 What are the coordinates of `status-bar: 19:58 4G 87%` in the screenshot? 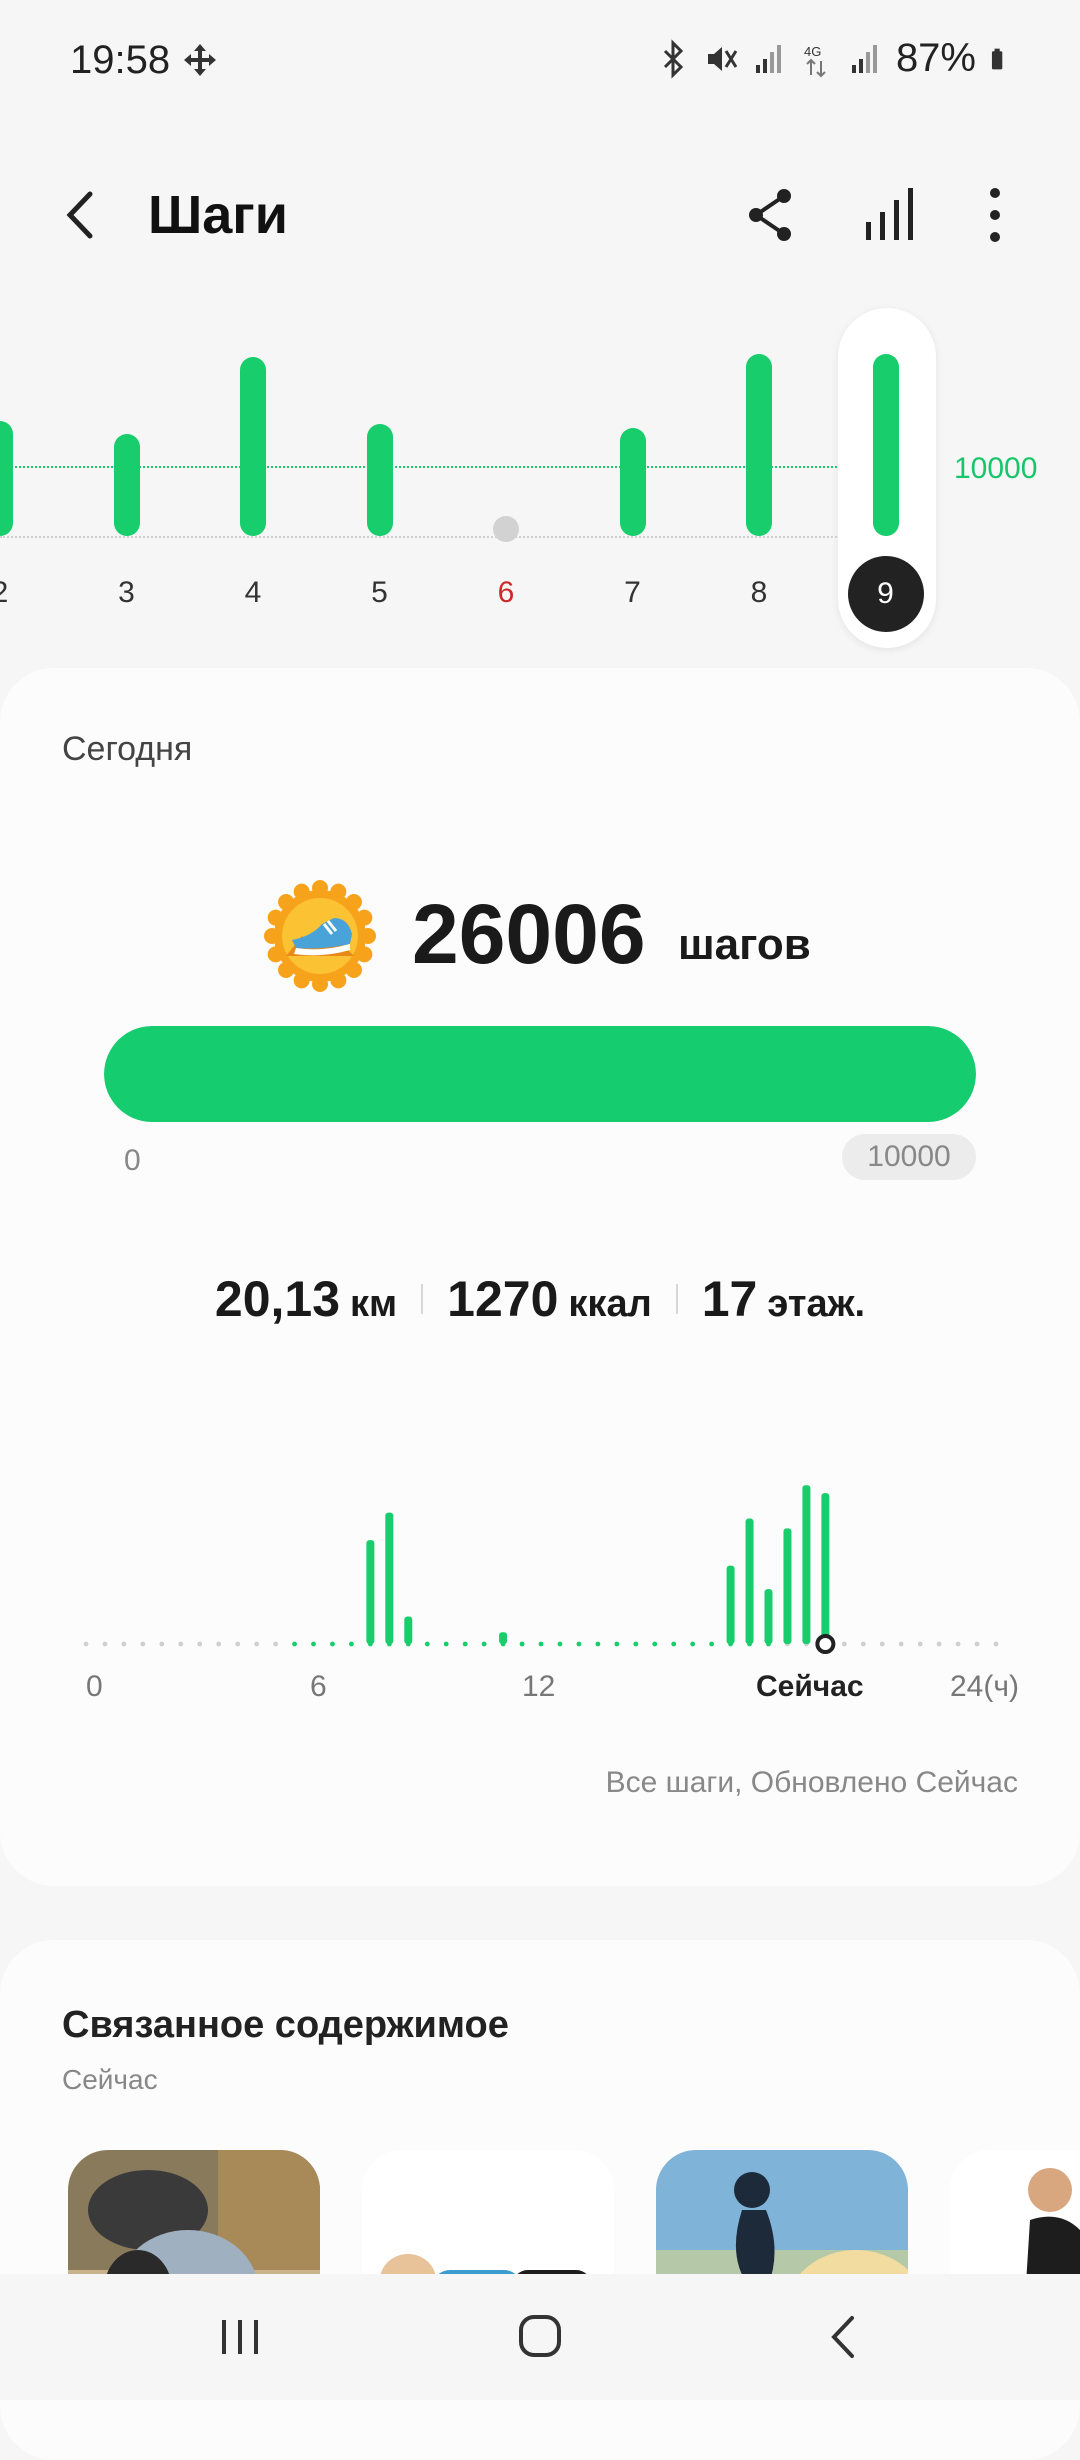 It's located at (540, 60).